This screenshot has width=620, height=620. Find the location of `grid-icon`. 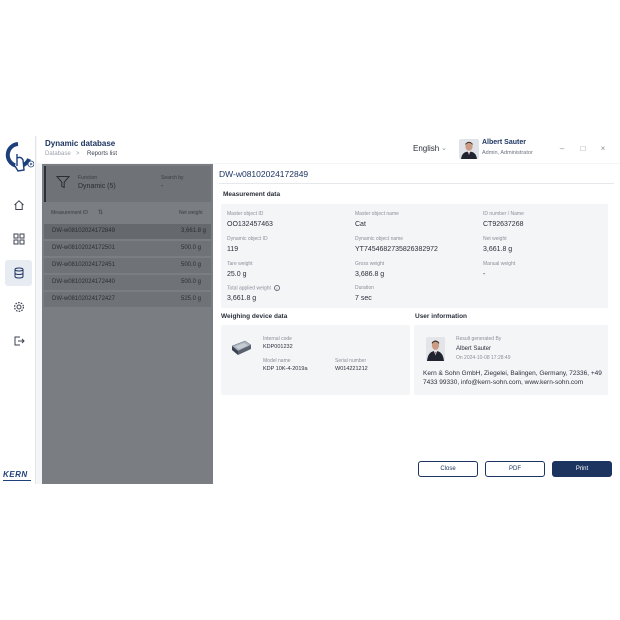

grid-icon is located at coordinates (18, 239).